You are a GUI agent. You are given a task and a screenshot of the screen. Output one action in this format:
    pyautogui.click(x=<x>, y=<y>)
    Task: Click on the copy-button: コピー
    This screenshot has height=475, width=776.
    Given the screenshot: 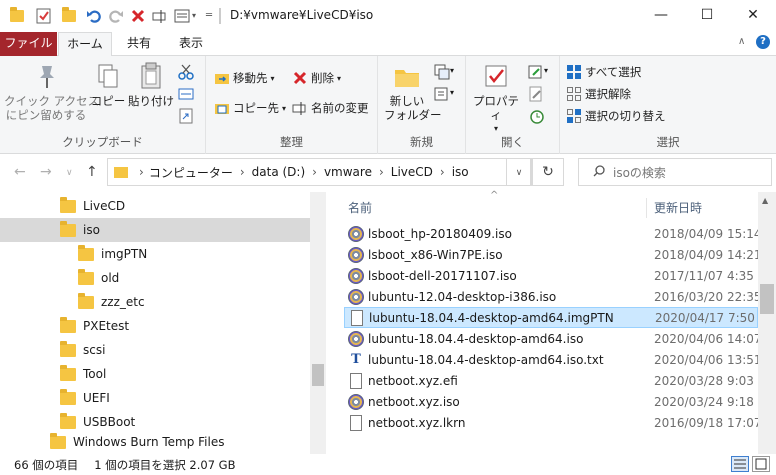 What is the action you would take?
    pyautogui.click(x=108, y=85)
    